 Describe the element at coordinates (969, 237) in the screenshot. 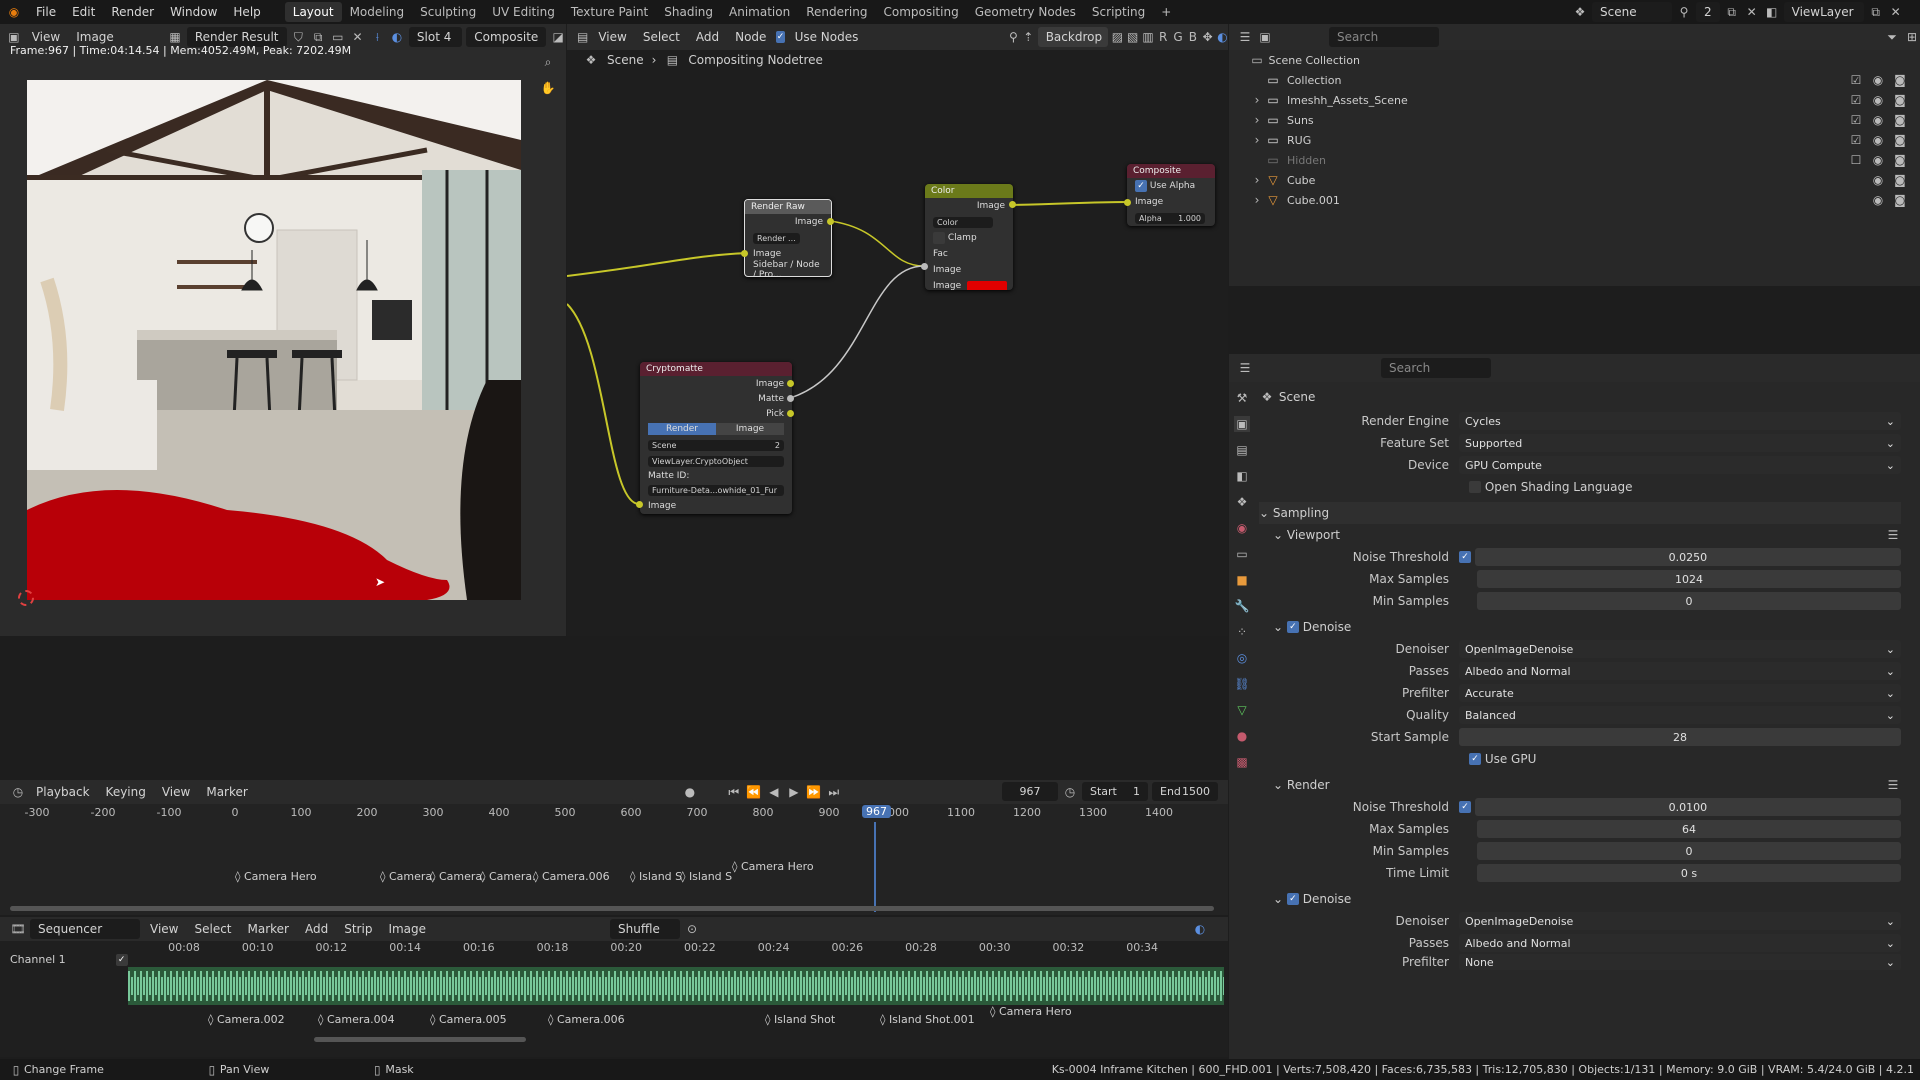

I see `node-color: Color Image Color Clamp Fac Image Image` at that location.